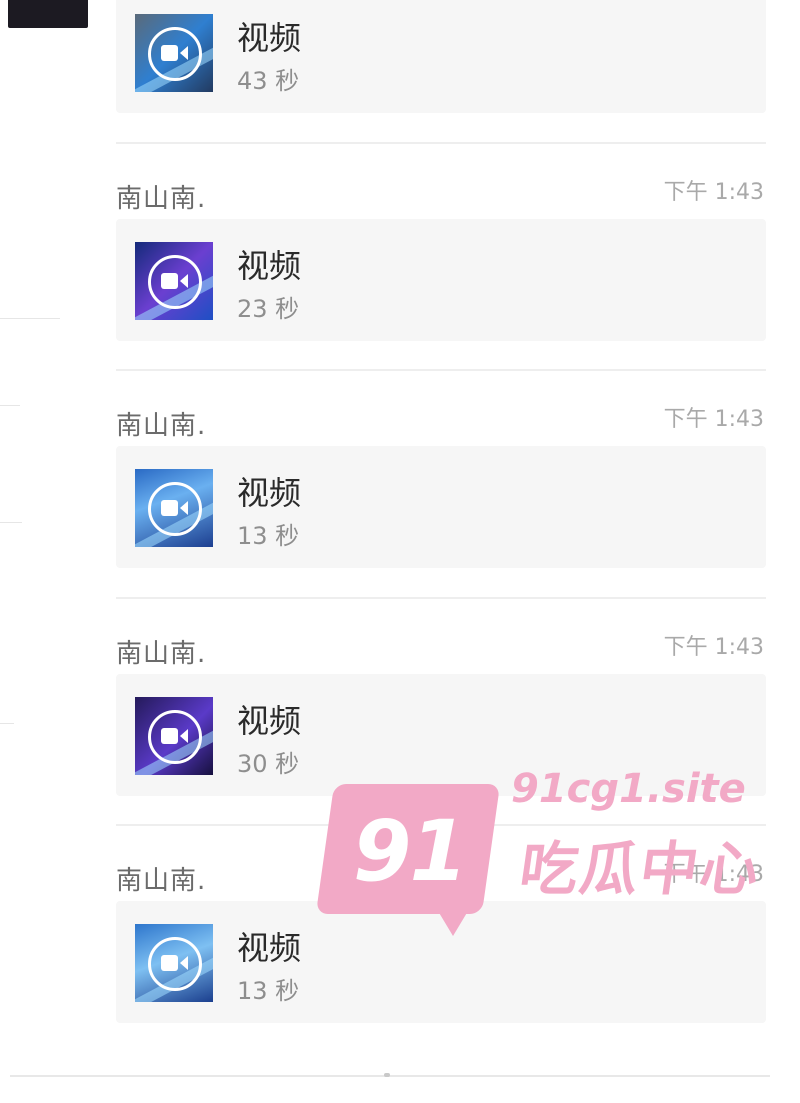 The width and height of the screenshot is (800, 1103). I want to click on video-card: 视频 23 秒, so click(441, 280).